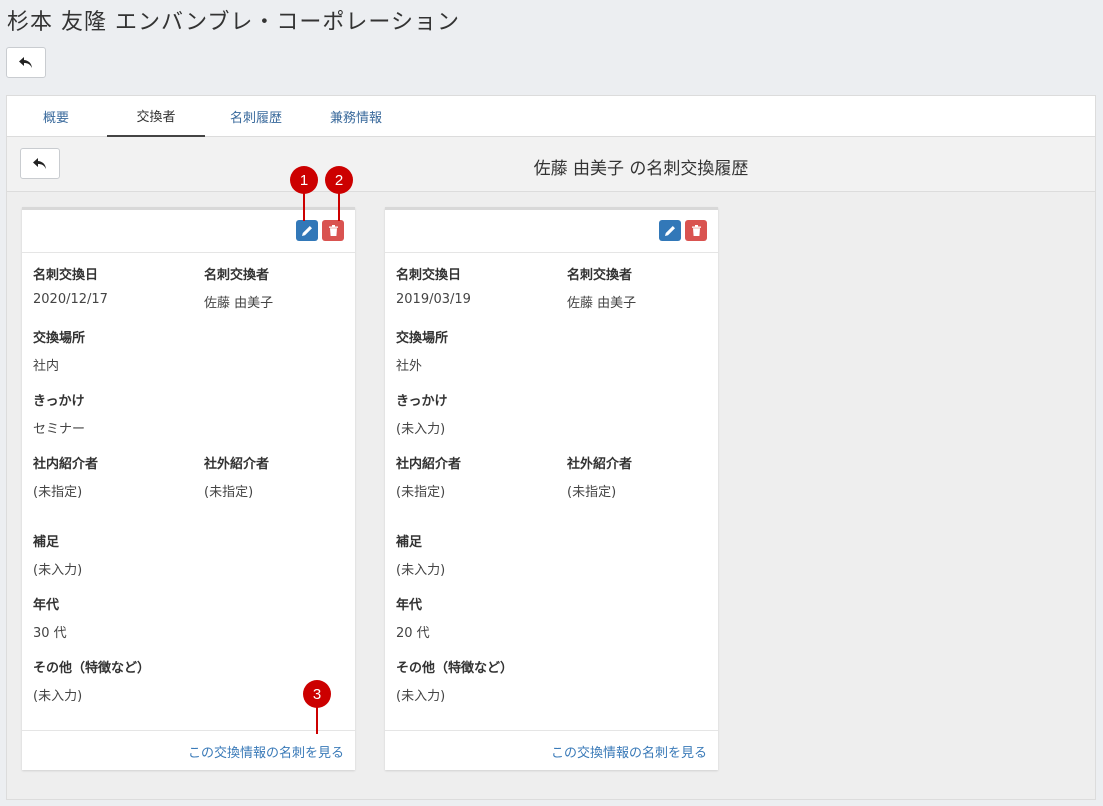 This screenshot has height=806, width=1103. Describe the element at coordinates (56, 116) in the screenshot. I see `tab-overview: 概要` at that location.